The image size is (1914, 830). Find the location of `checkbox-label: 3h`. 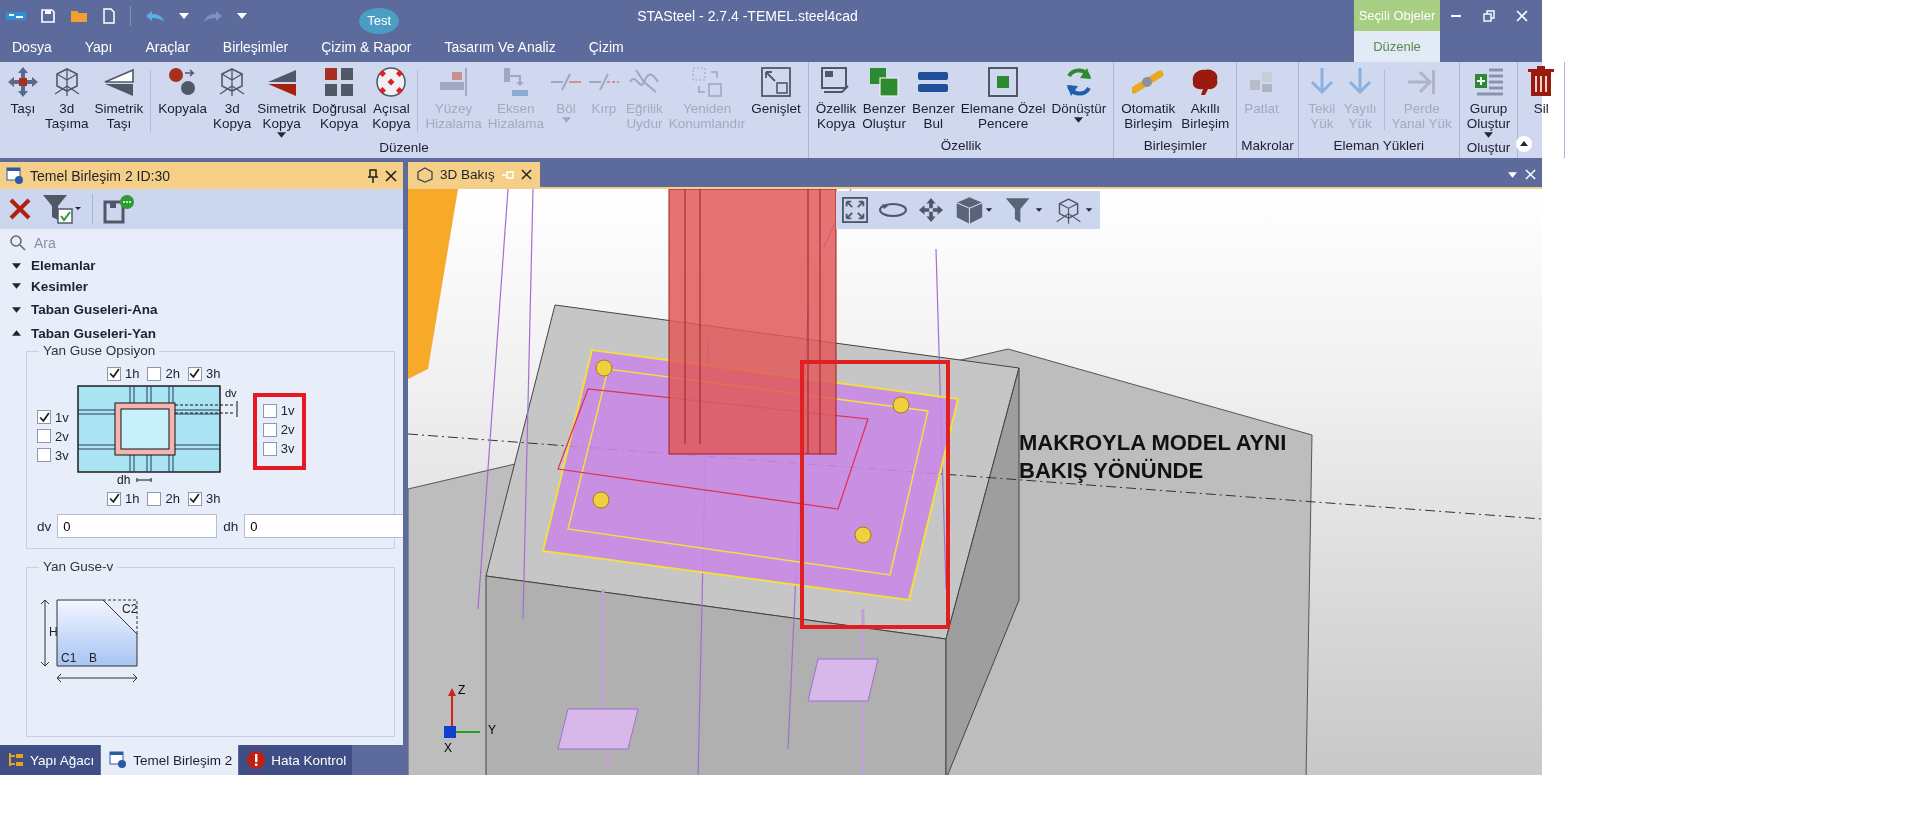

checkbox-label: 3h is located at coordinates (213, 498).